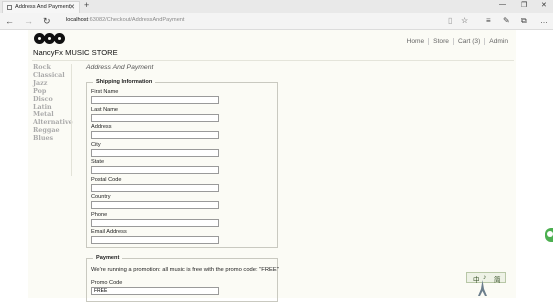  Describe the element at coordinates (464, 21) in the screenshot. I see `favorite-star-icon: ☆` at that location.